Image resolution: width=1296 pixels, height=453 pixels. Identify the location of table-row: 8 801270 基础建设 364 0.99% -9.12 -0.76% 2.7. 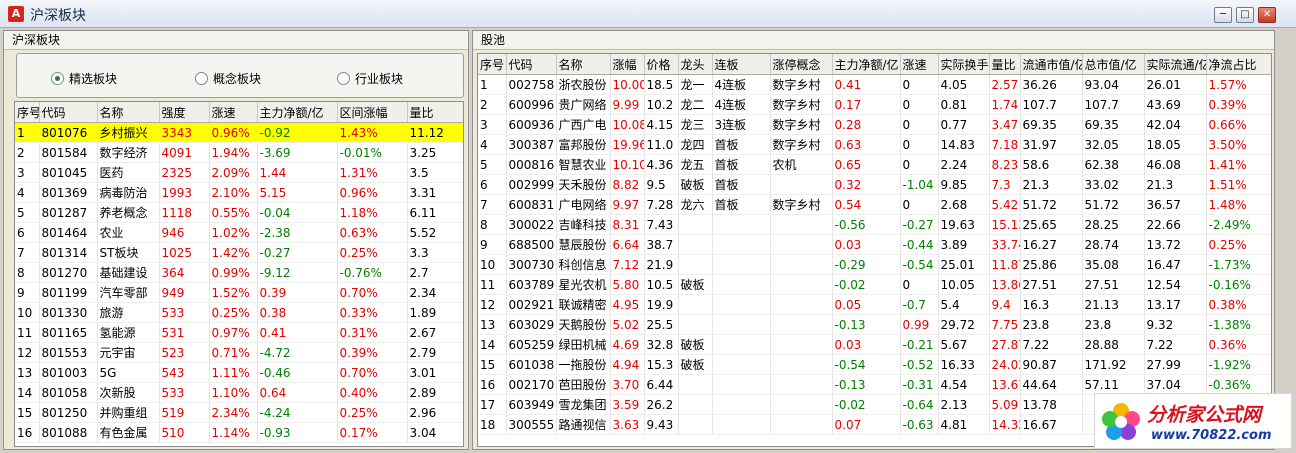
(239, 272).